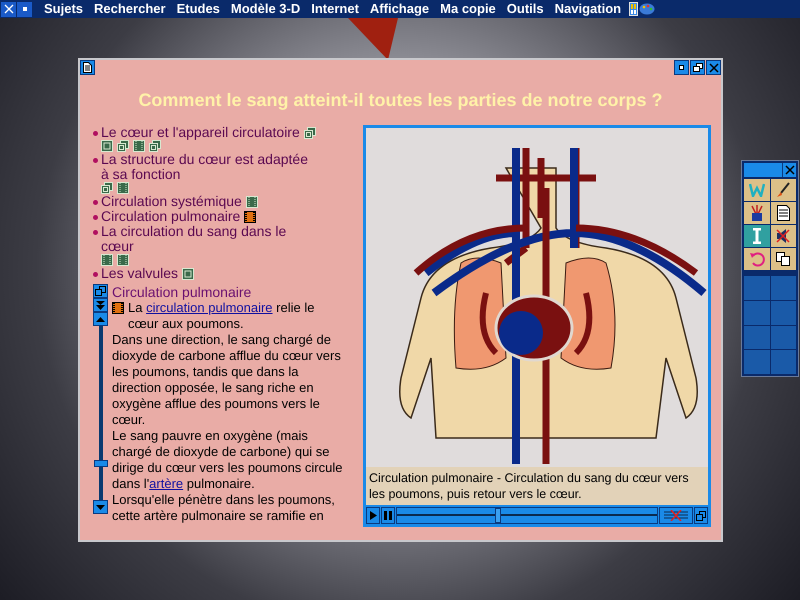 The width and height of the screenshot is (800, 600). I want to click on pause-icon, so click(388, 515).